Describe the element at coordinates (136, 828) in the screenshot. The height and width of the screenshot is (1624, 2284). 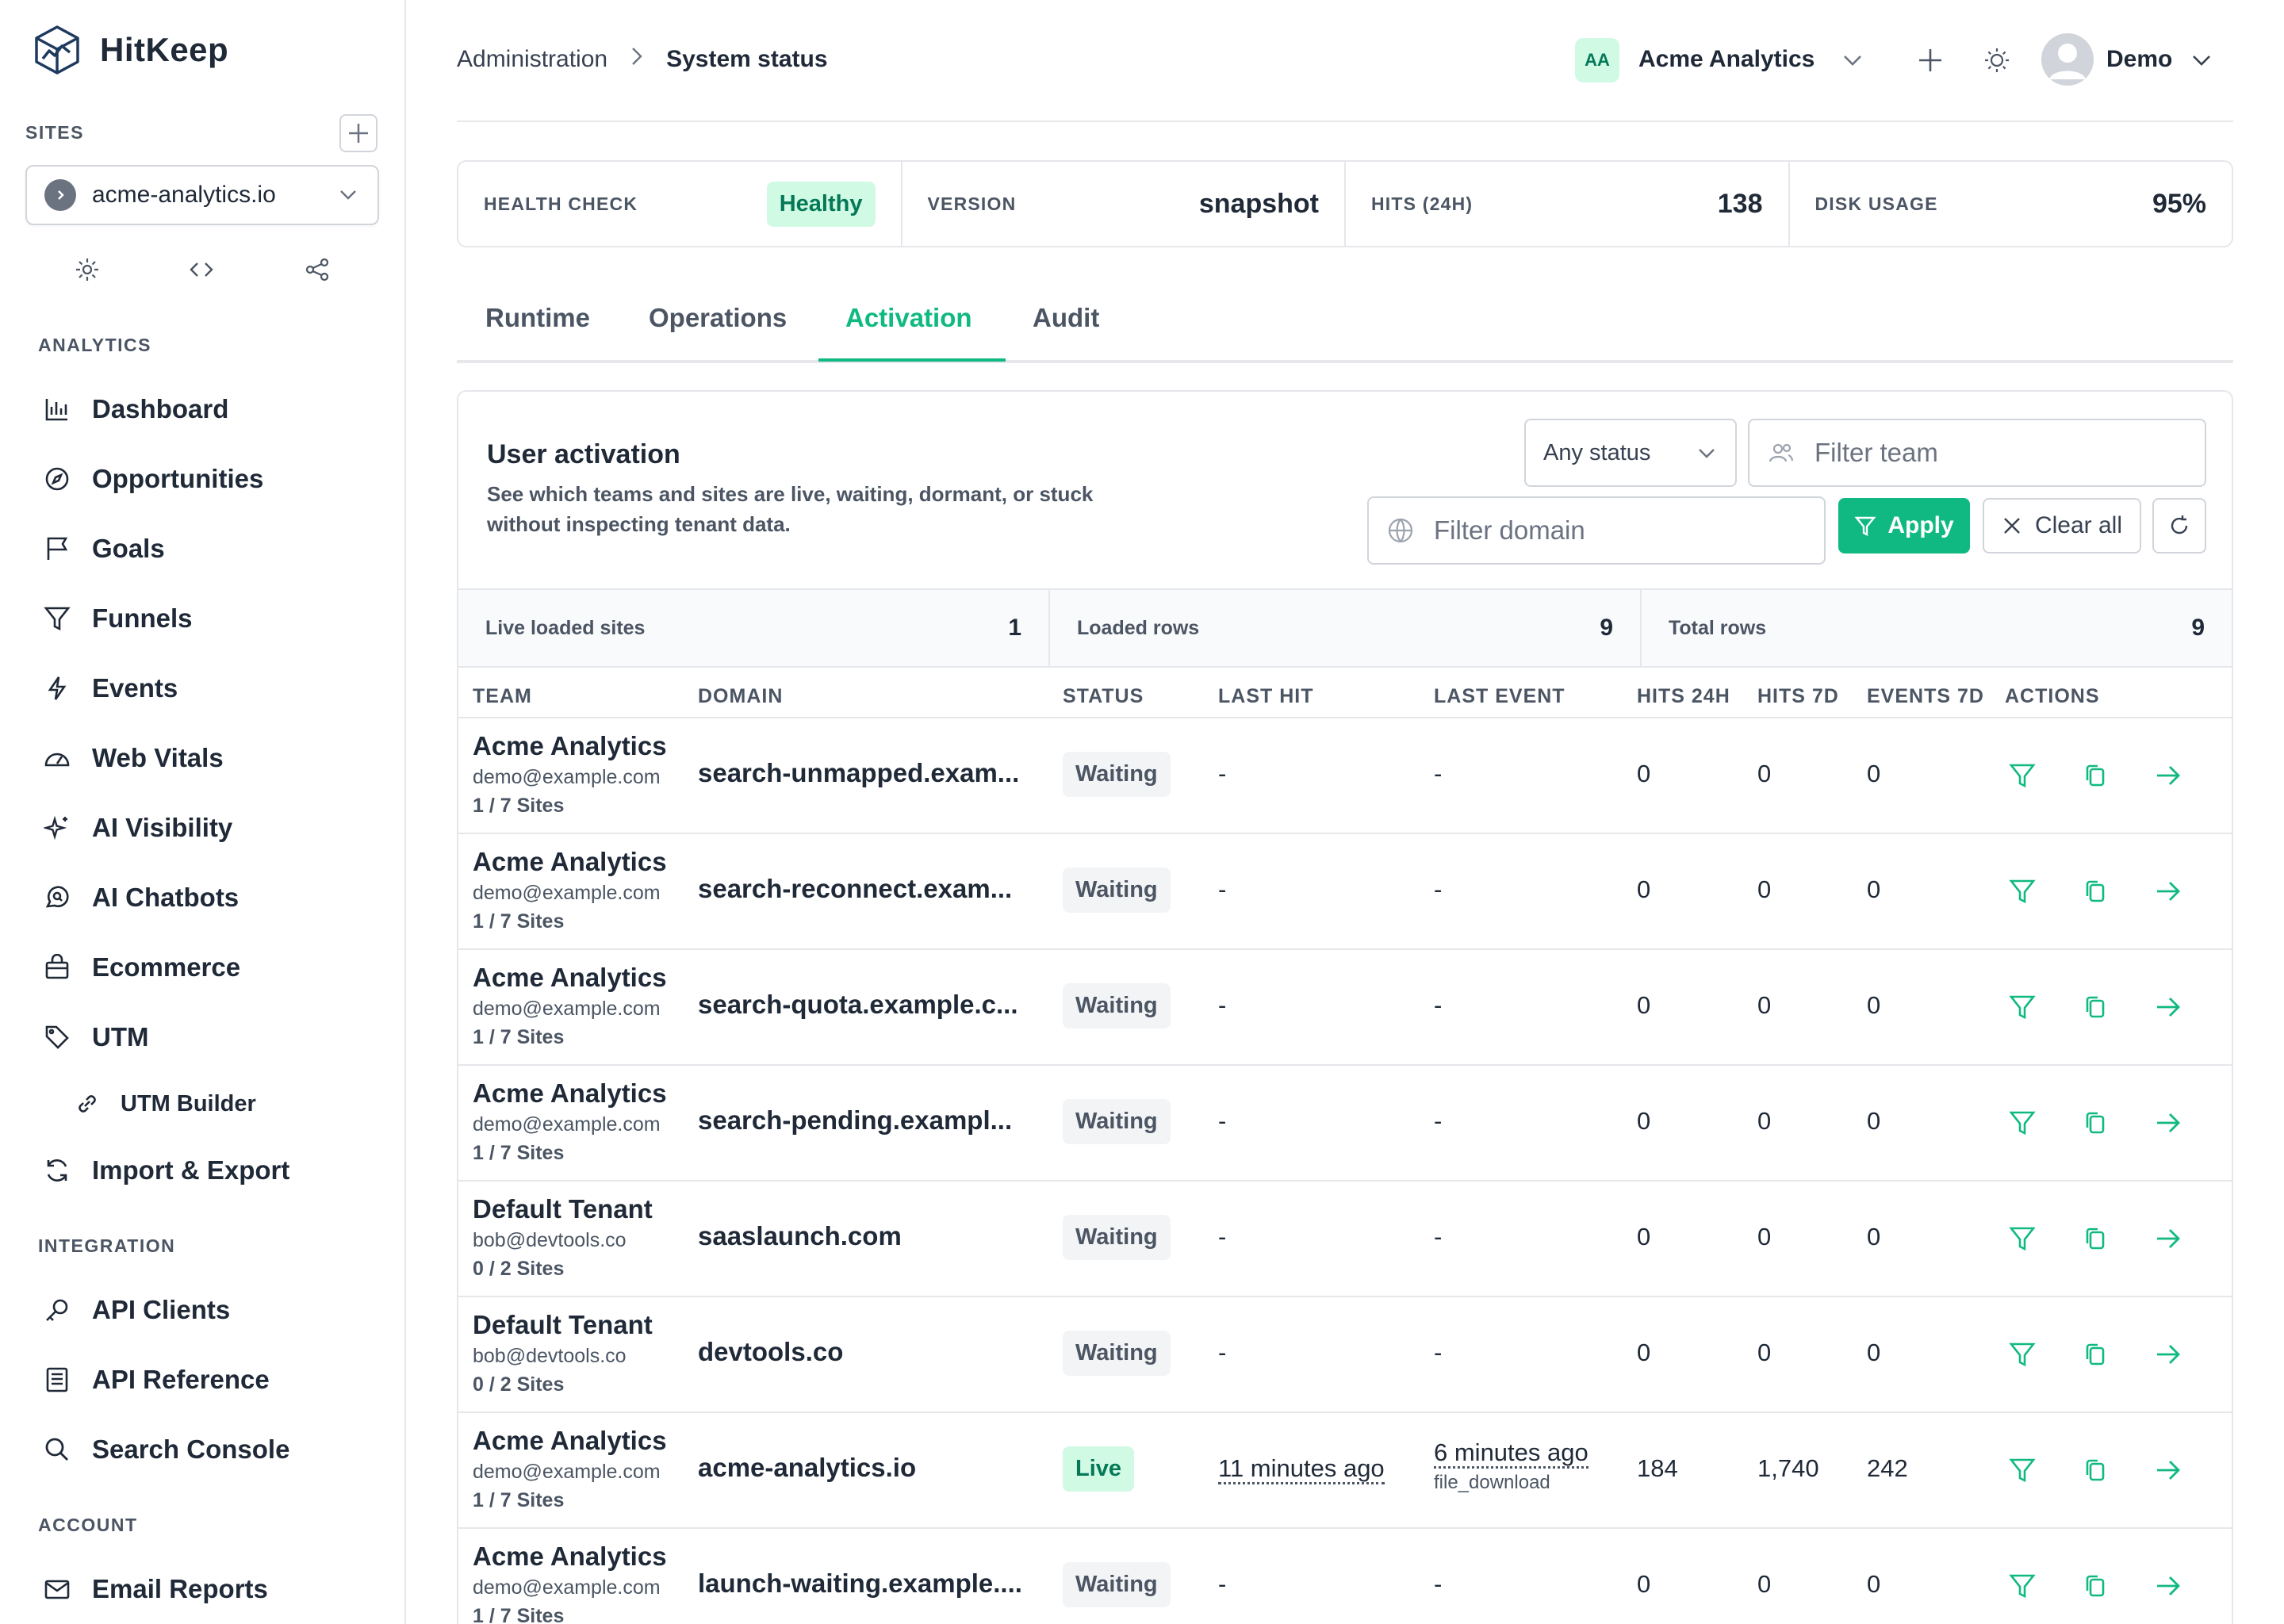
I see `nav-item-ai-visibility: AI Visibility` at that location.